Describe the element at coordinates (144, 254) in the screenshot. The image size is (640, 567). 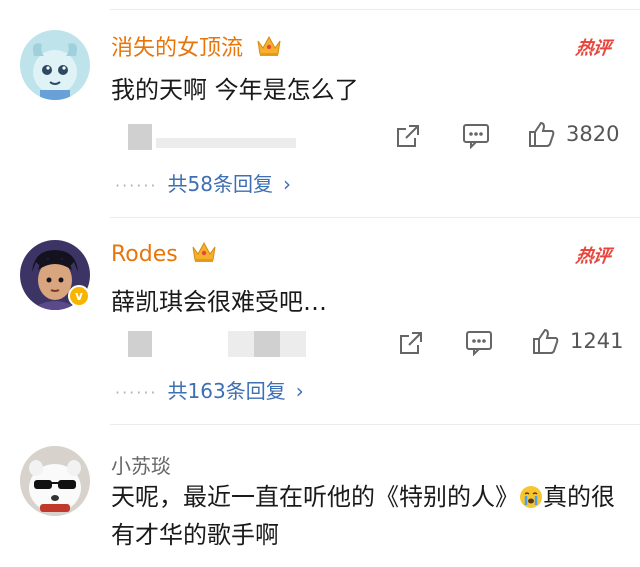
I see `username-text: Rodes` at that location.